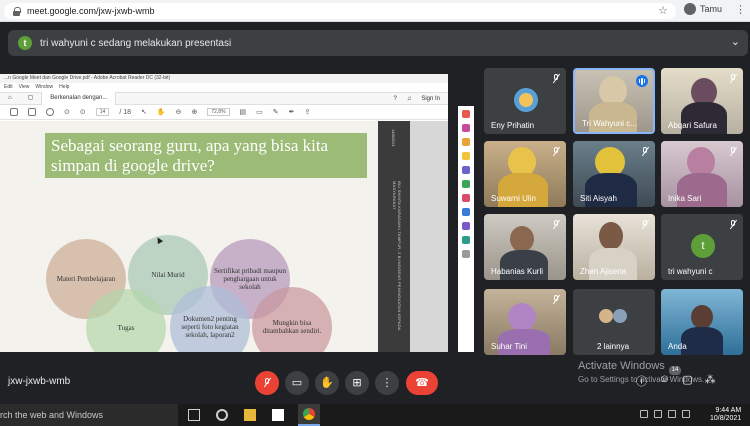 The width and height of the screenshot is (750, 426). What do you see at coordinates (525, 174) in the screenshot?
I see `participant-tile: Suwarni Ulin` at bounding box center [525, 174].